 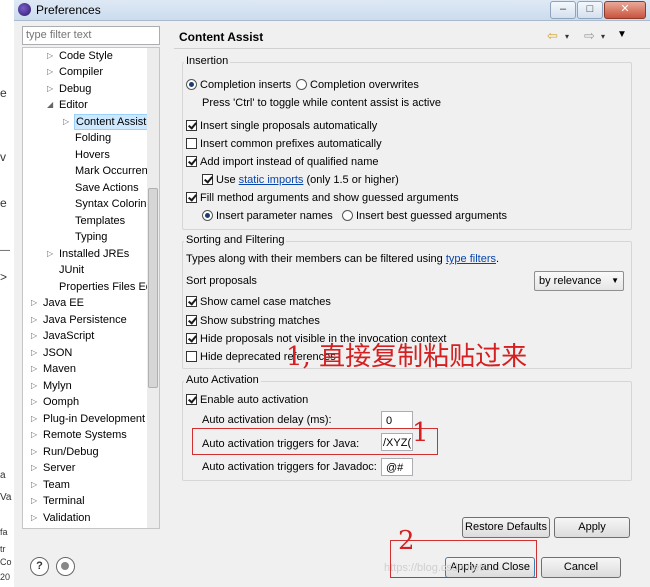 What do you see at coordinates (75, 89) in the screenshot?
I see `tree-item-label: Debug` at bounding box center [75, 89].